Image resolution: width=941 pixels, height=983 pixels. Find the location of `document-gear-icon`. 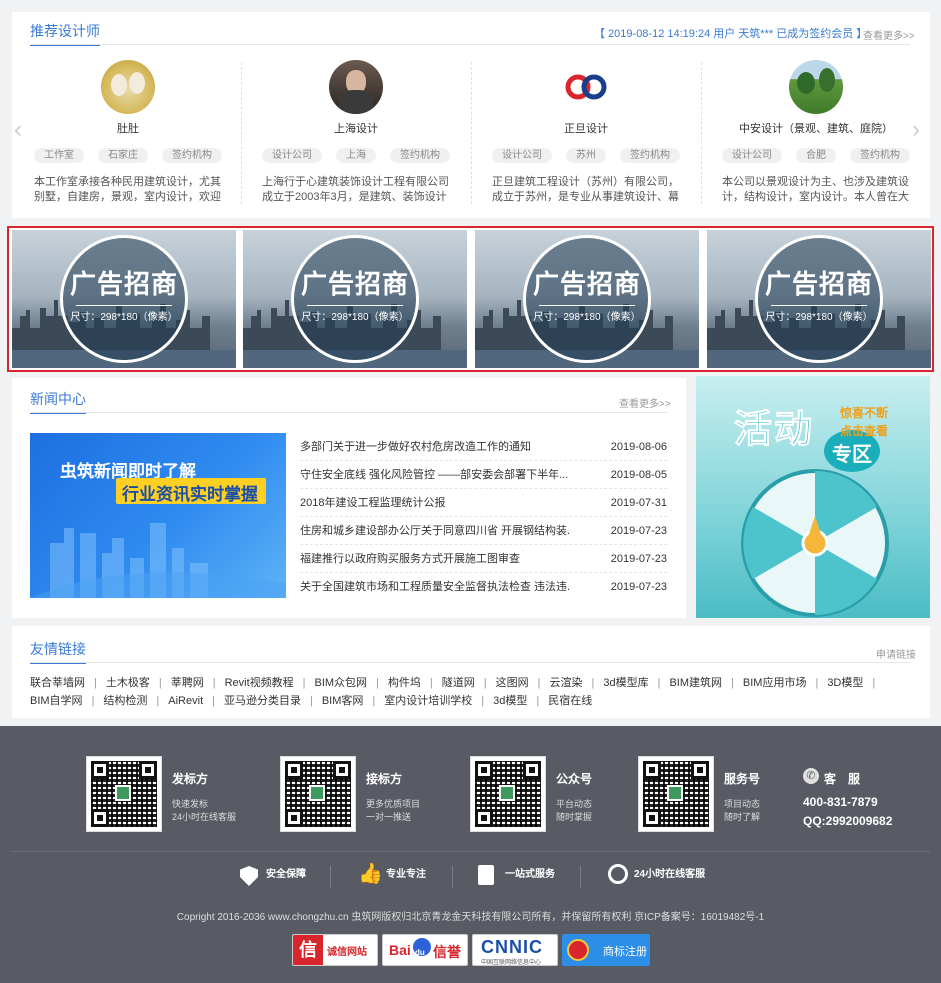

document-gear-icon is located at coordinates (486, 875).